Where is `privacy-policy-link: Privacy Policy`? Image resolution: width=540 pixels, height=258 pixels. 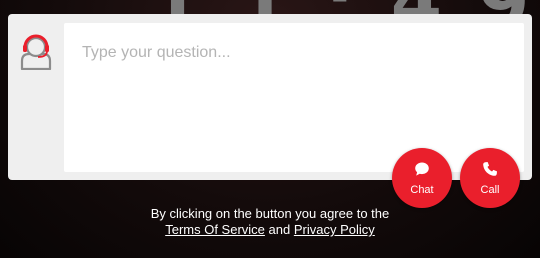
privacy-policy-link: Privacy Policy is located at coordinates (334, 229).